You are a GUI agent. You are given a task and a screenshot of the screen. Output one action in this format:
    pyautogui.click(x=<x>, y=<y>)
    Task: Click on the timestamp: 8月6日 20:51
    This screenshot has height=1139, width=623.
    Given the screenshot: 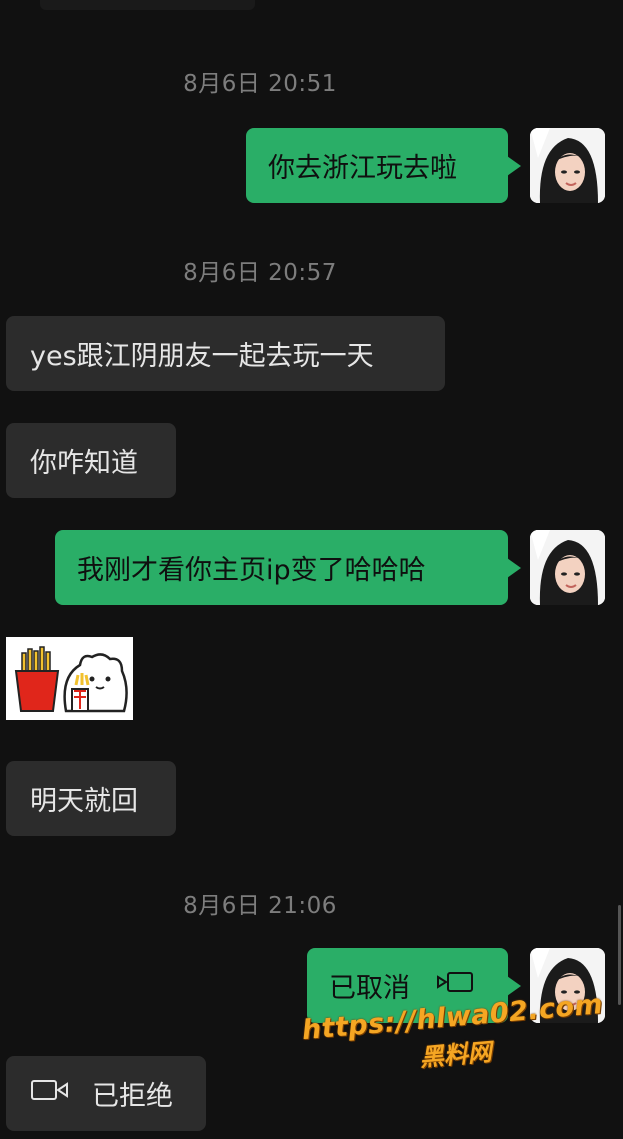 What is the action you would take?
    pyautogui.click(x=260, y=84)
    